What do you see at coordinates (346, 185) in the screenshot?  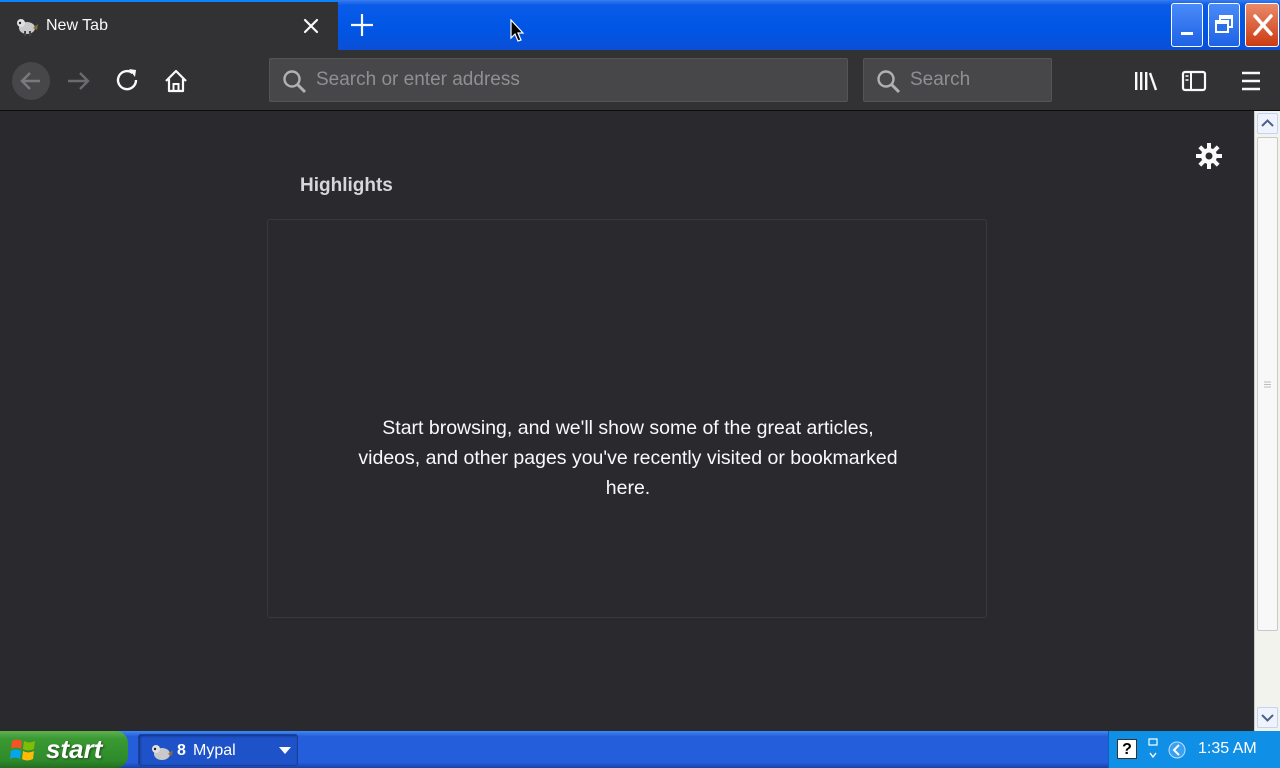 I see `section-title: Highlights` at bounding box center [346, 185].